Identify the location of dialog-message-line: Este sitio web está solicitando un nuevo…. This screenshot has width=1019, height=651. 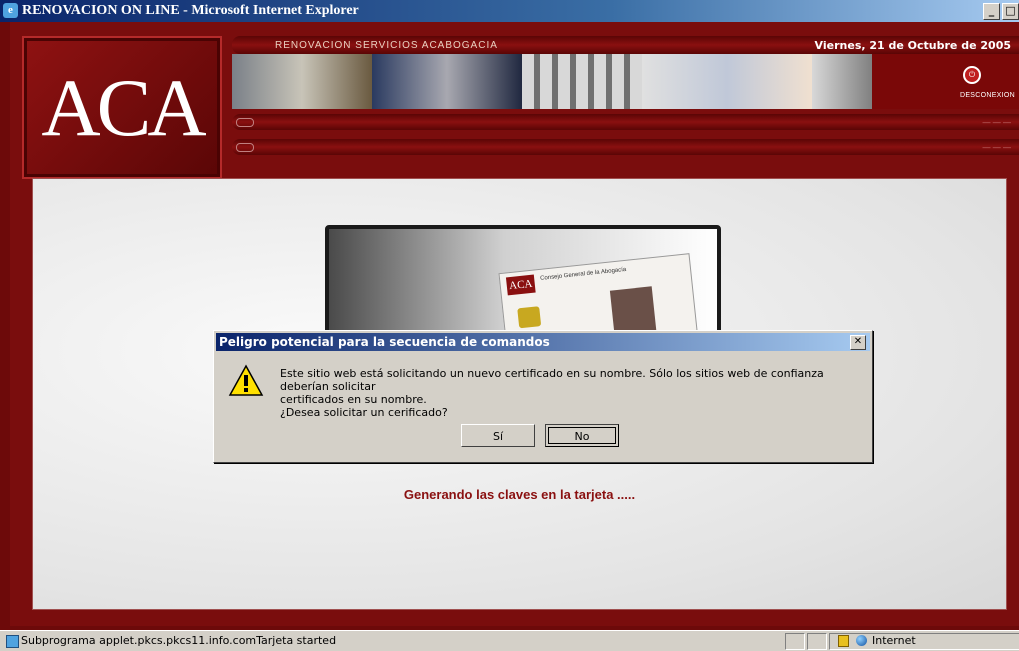
(552, 380).